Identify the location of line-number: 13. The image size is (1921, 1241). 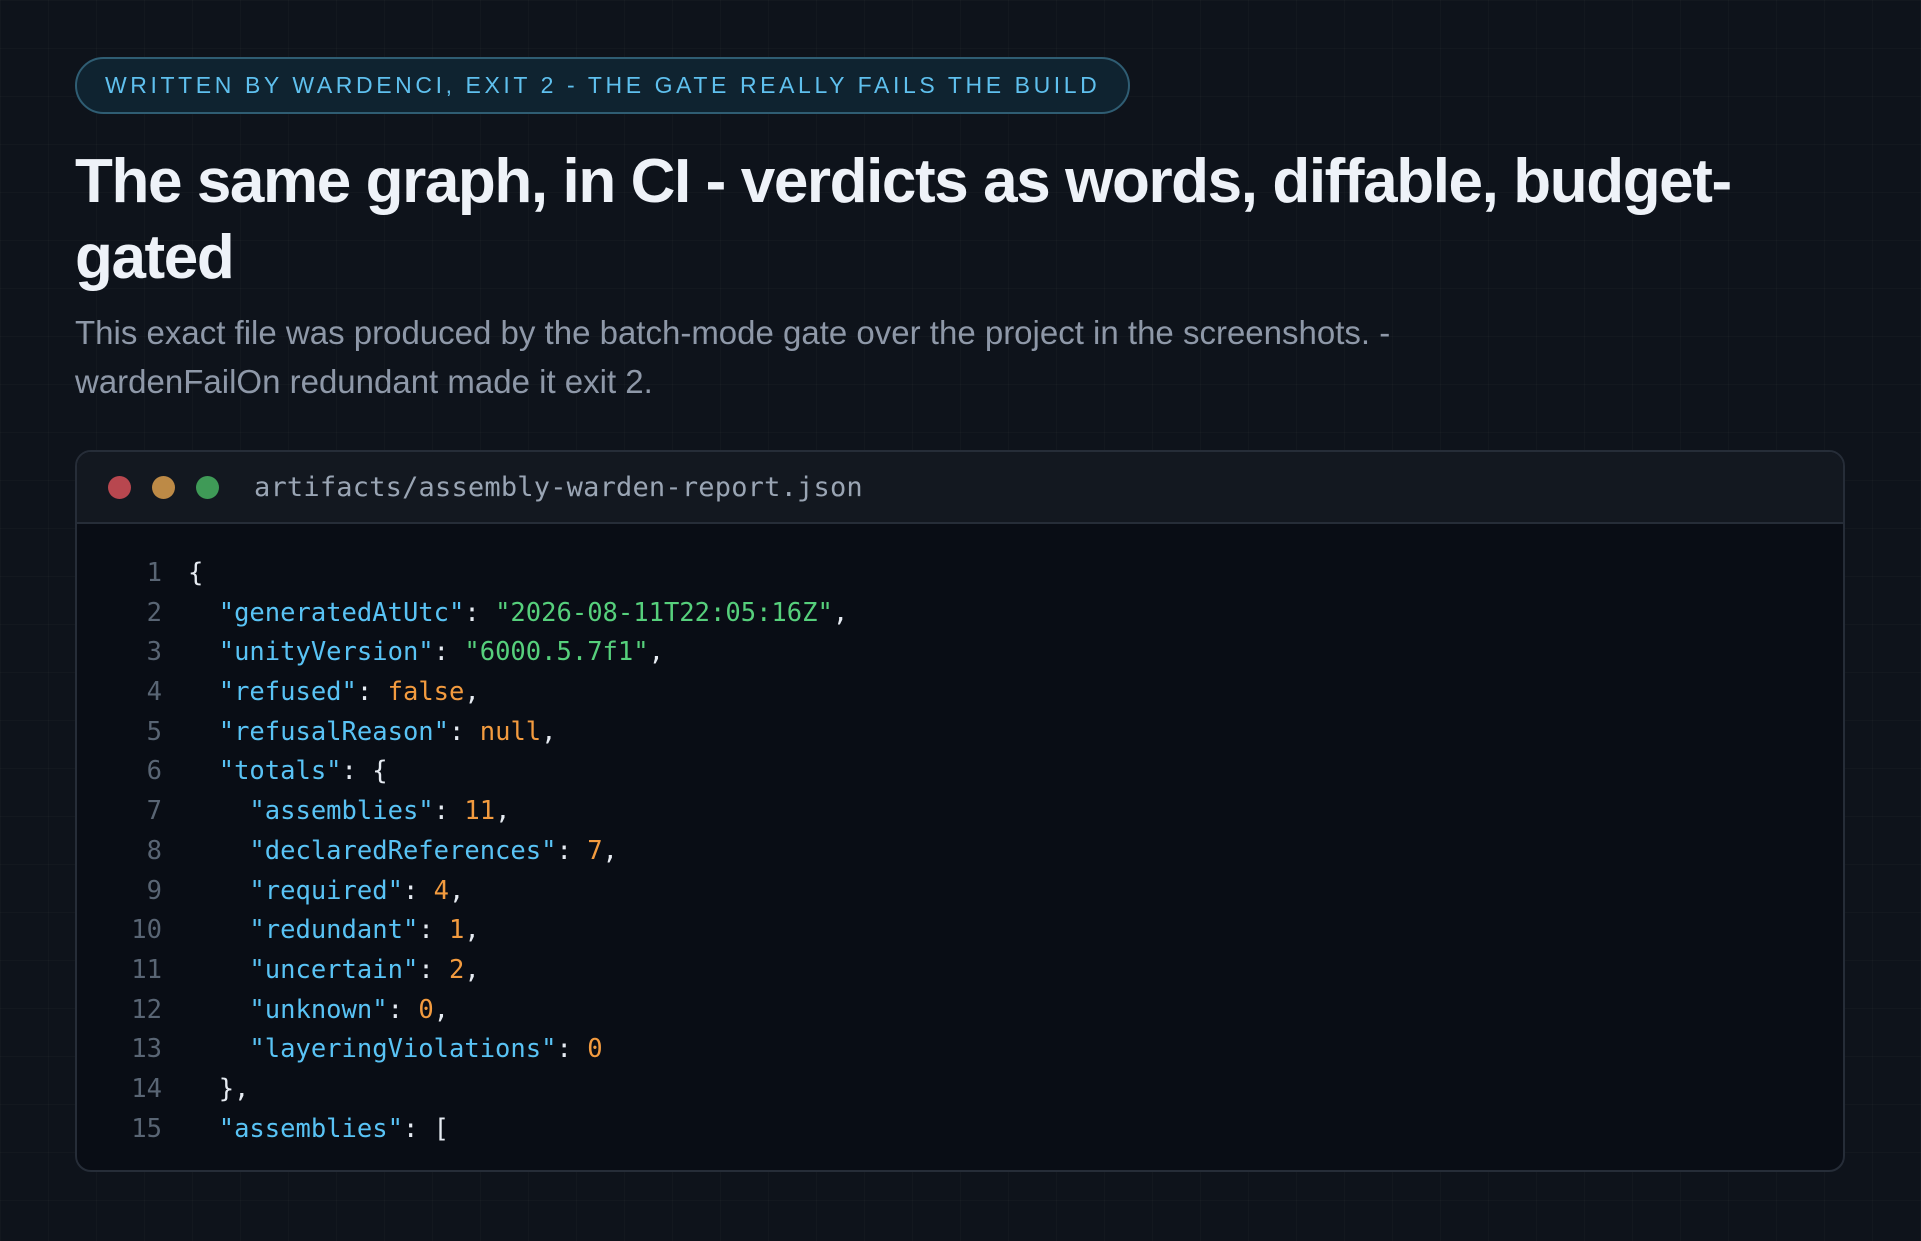
(146, 1049).